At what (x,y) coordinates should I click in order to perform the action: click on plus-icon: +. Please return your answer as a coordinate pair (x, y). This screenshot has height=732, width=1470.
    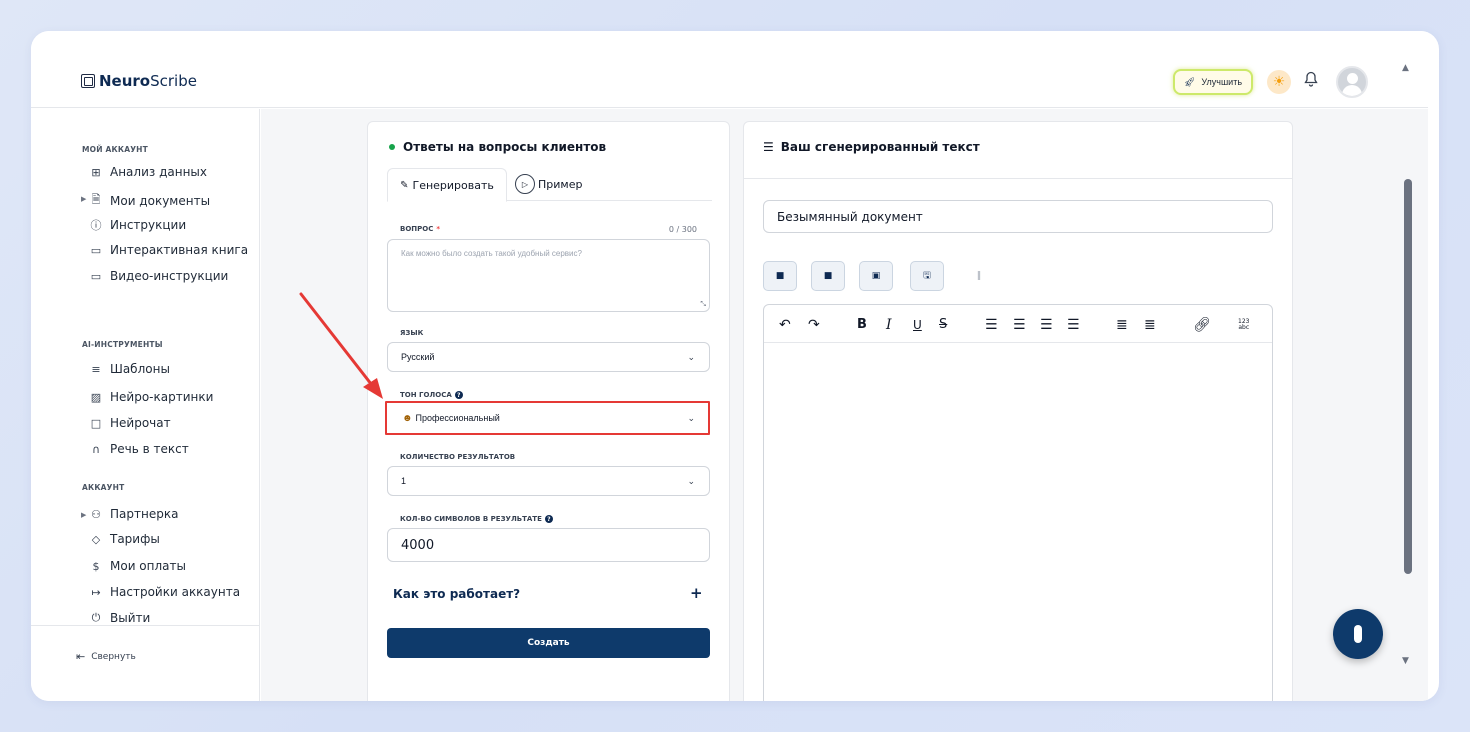
    Looking at the image, I should click on (696, 593).